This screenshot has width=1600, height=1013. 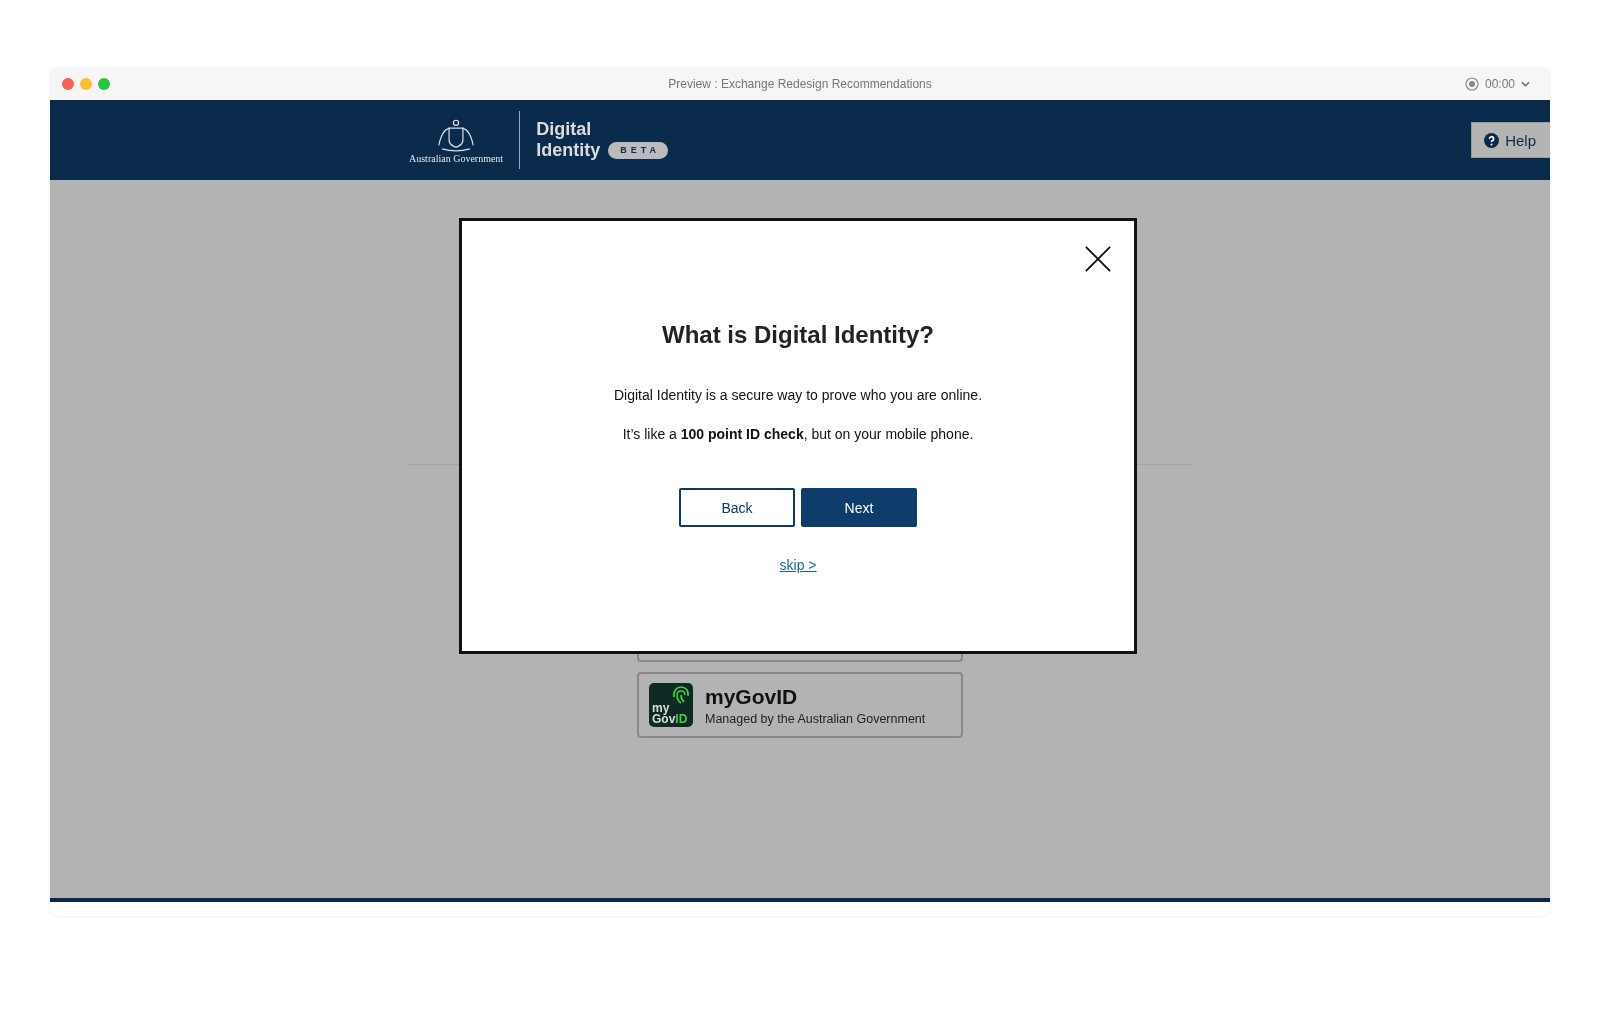 I want to click on window-title: Preview : Exchange Redesign Recommendations, so click(x=800, y=84).